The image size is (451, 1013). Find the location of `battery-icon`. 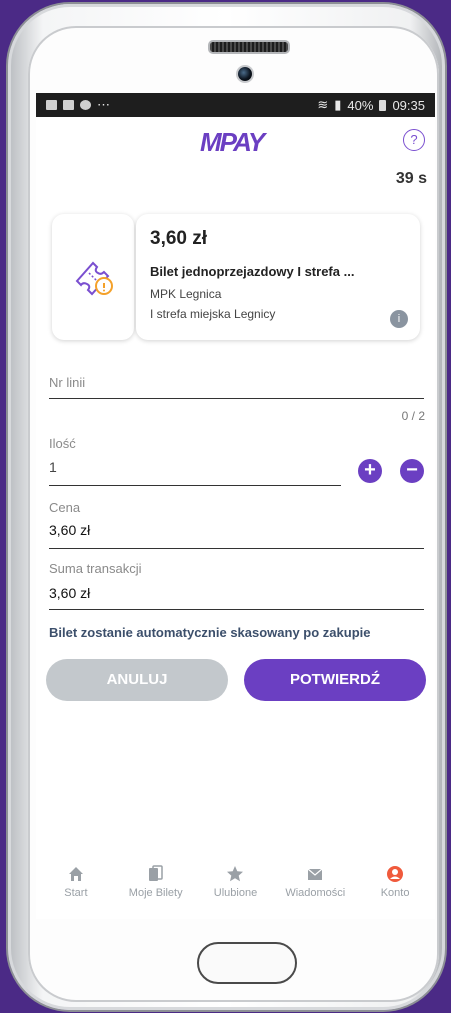

battery-icon is located at coordinates (383, 105).